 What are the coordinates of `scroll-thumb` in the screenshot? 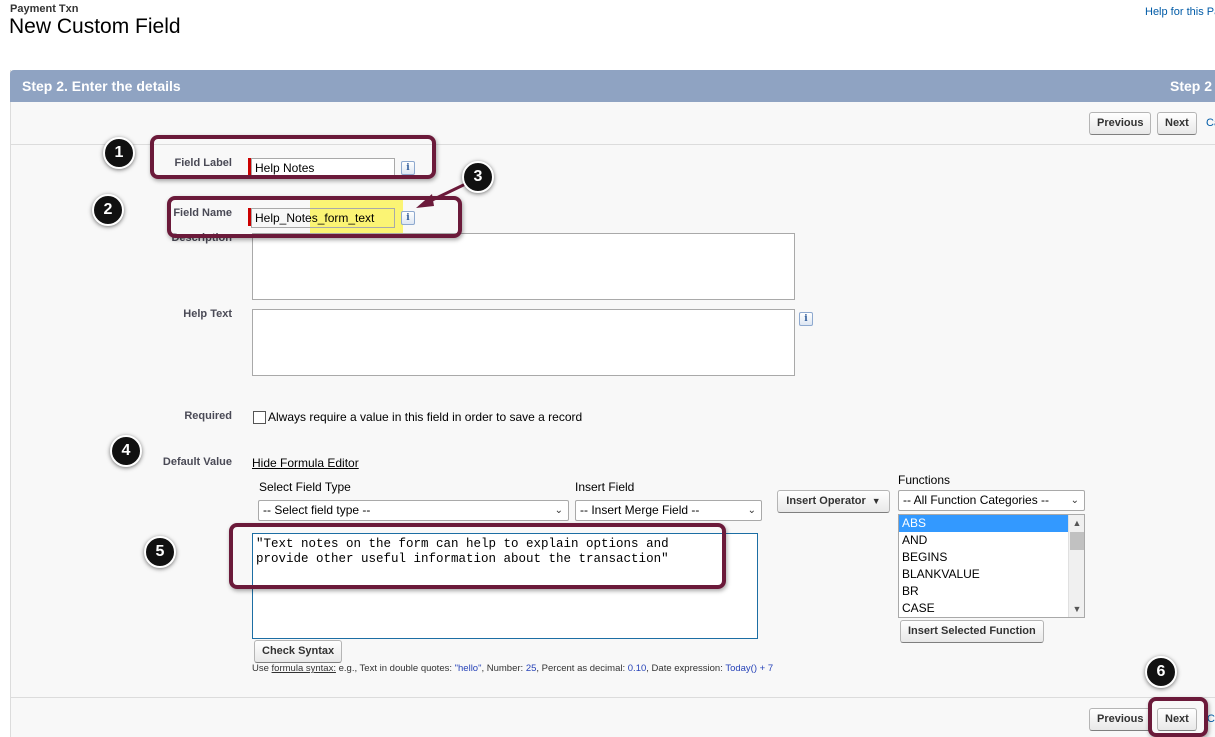 It's located at (1077, 541).